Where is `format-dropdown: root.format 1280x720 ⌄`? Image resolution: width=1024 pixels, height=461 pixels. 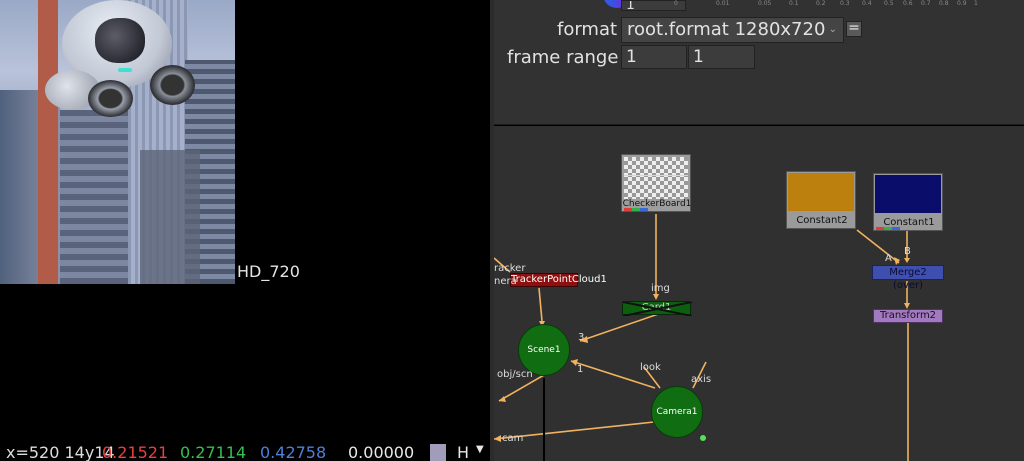
format-dropdown: root.format 1280x720 ⌄ is located at coordinates (732, 30).